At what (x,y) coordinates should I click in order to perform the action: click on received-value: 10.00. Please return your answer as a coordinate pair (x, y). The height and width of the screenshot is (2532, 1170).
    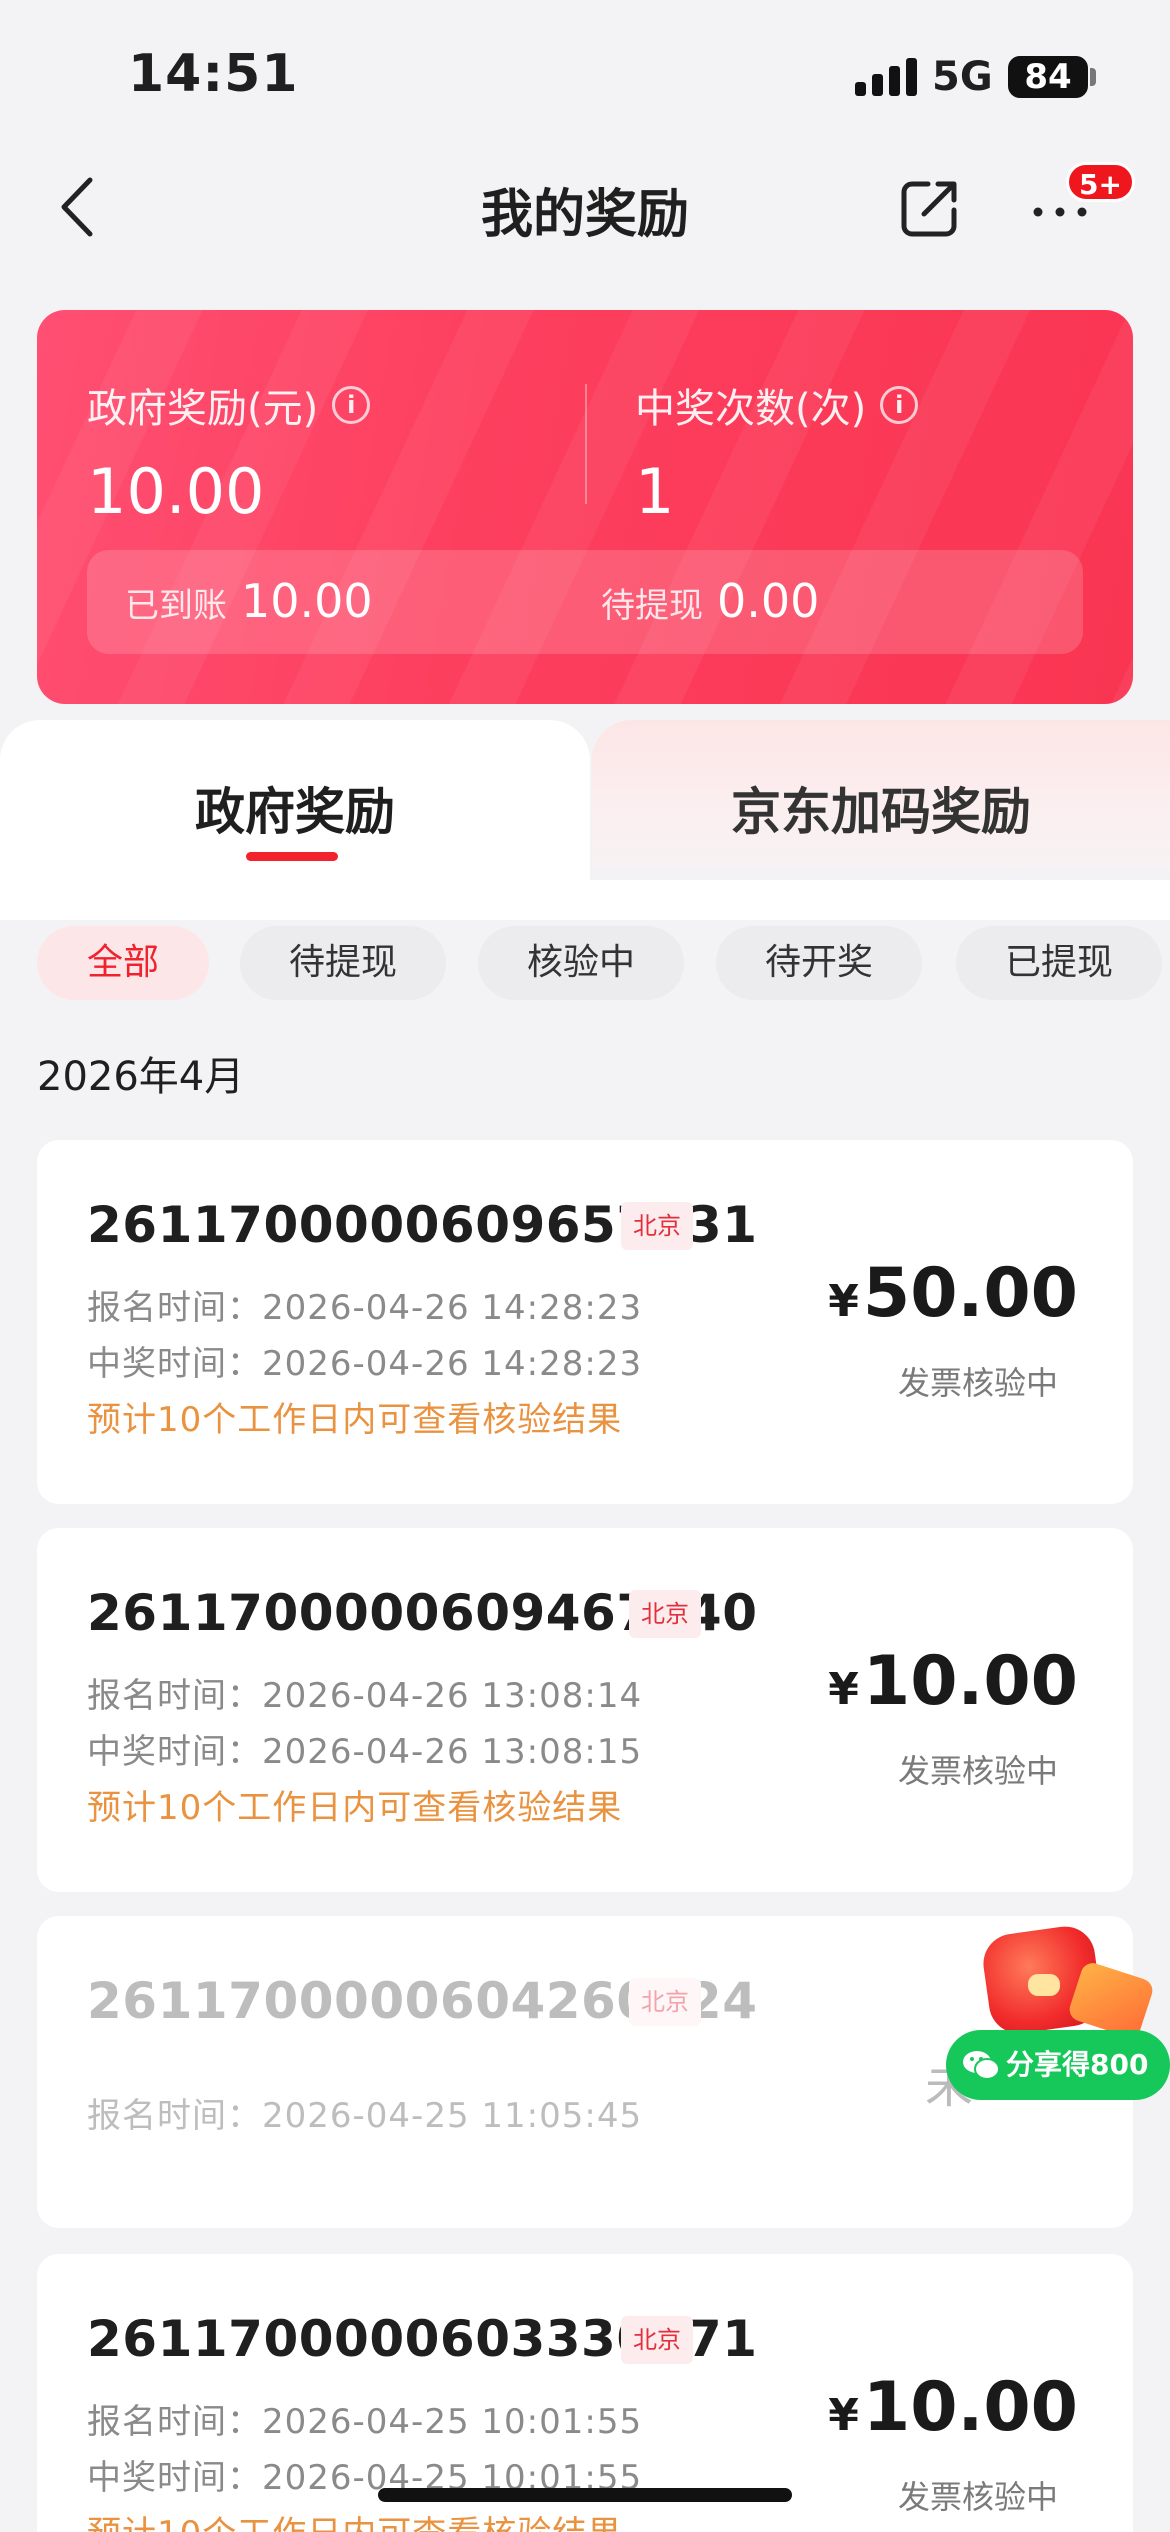
    Looking at the image, I should click on (307, 601).